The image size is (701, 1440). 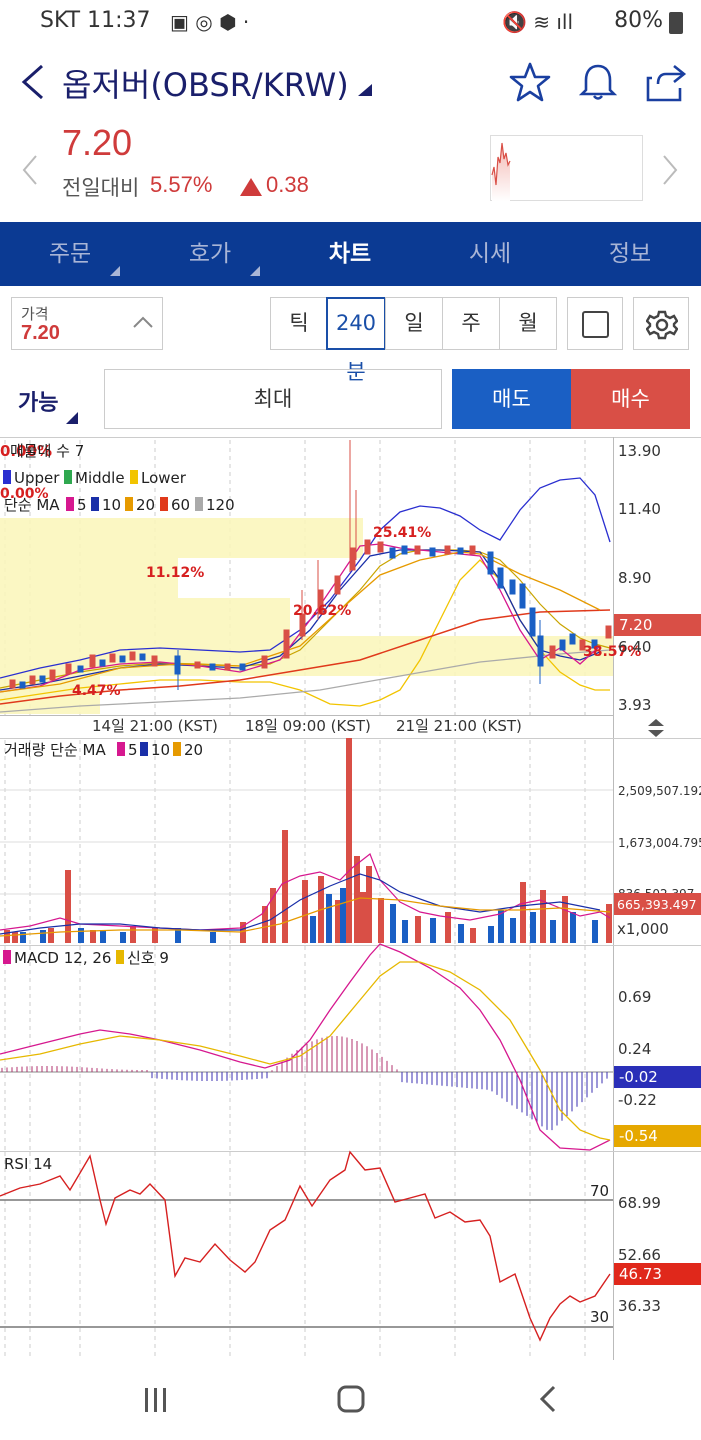 I want to click on ma5-label: 5, so click(x=82, y=505).